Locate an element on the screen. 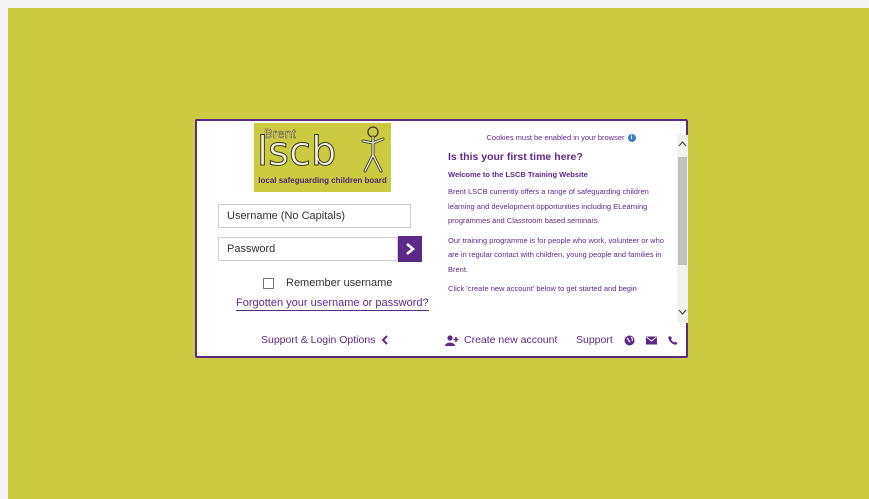  remember-username: Remember username is located at coordinates (327, 283).